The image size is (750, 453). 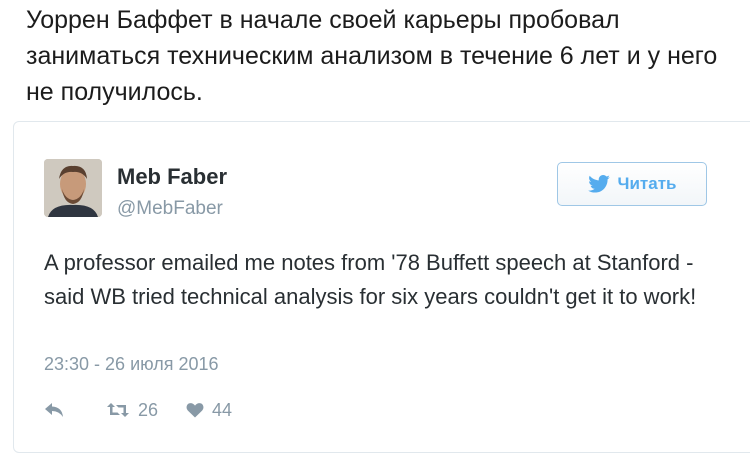 I want to click on follow-button: Читать, so click(x=632, y=184).